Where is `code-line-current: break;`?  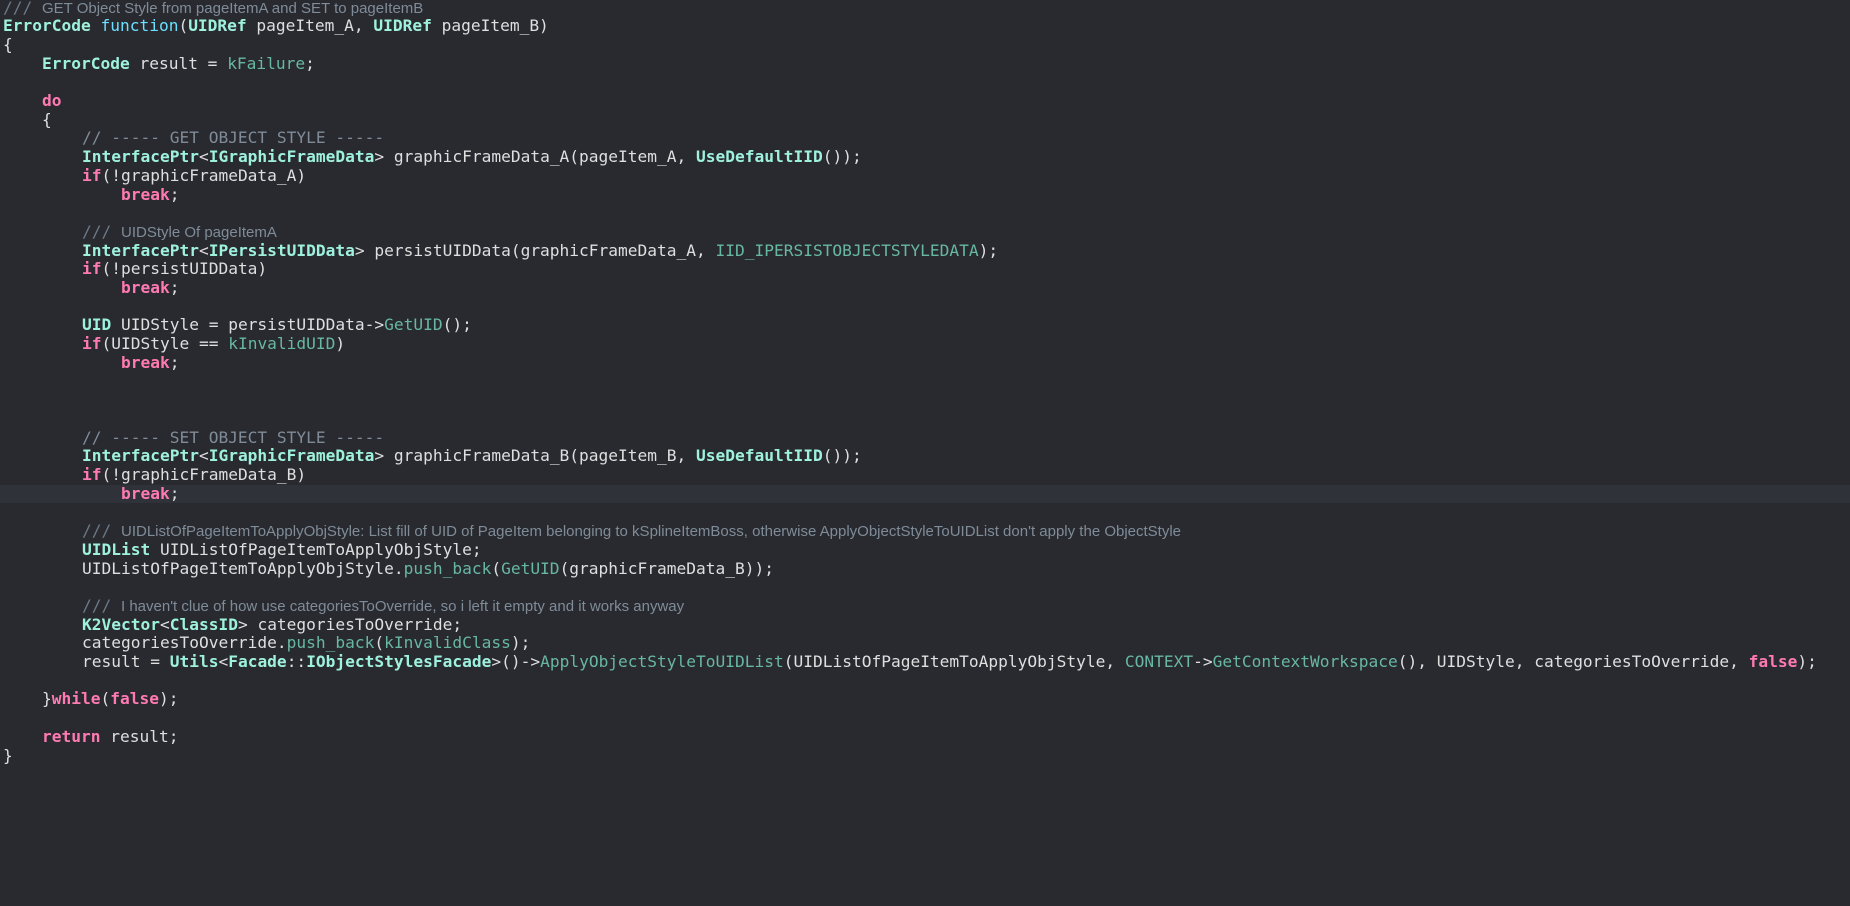 code-line-current: break; is located at coordinates (925, 494).